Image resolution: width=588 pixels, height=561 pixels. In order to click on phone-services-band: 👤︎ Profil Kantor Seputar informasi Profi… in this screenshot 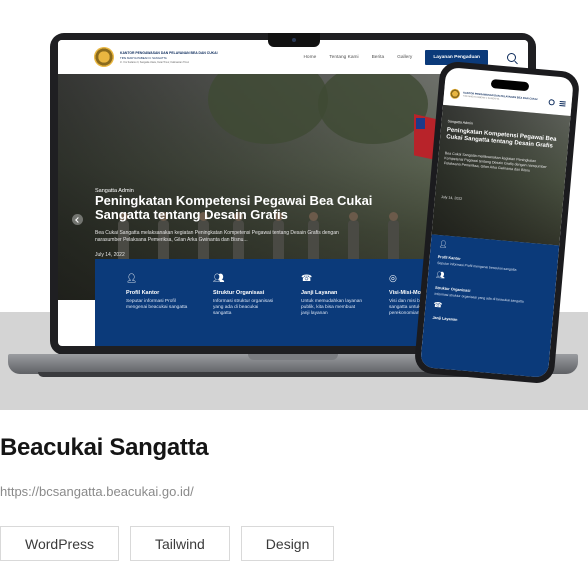, I will do `click(490, 306)`.